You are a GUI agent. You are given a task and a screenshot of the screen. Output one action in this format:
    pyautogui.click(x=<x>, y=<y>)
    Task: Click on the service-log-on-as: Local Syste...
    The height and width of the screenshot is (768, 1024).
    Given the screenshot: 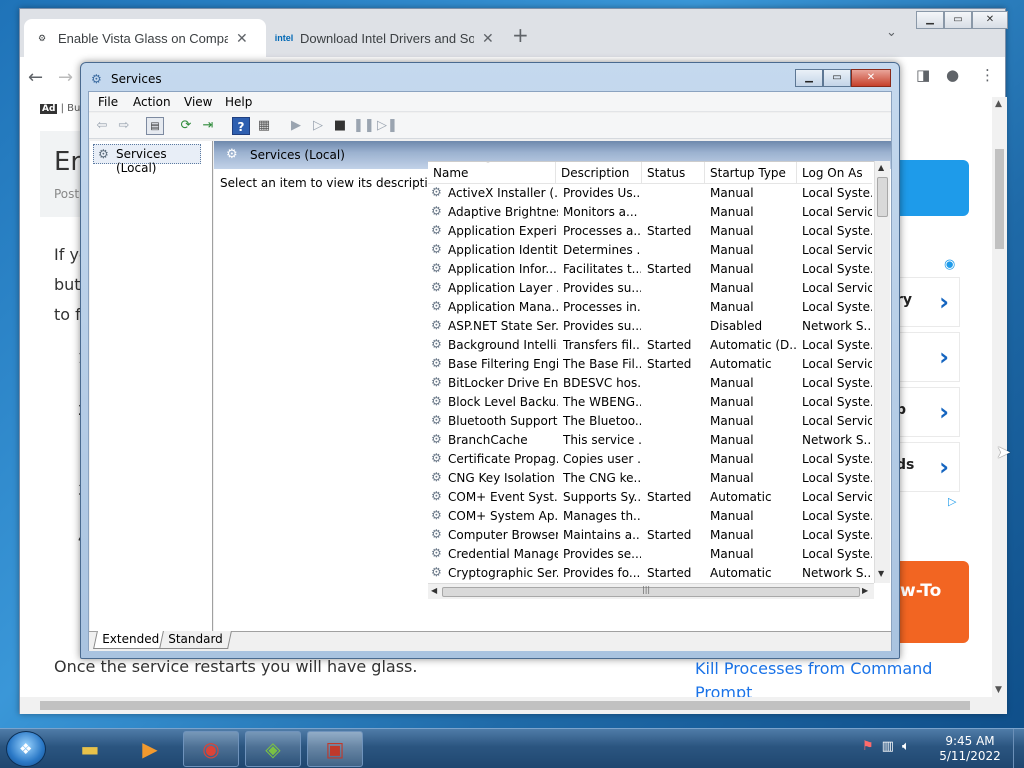 What is the action you would take?
    pyautogui.click(x=837, y=516)
    